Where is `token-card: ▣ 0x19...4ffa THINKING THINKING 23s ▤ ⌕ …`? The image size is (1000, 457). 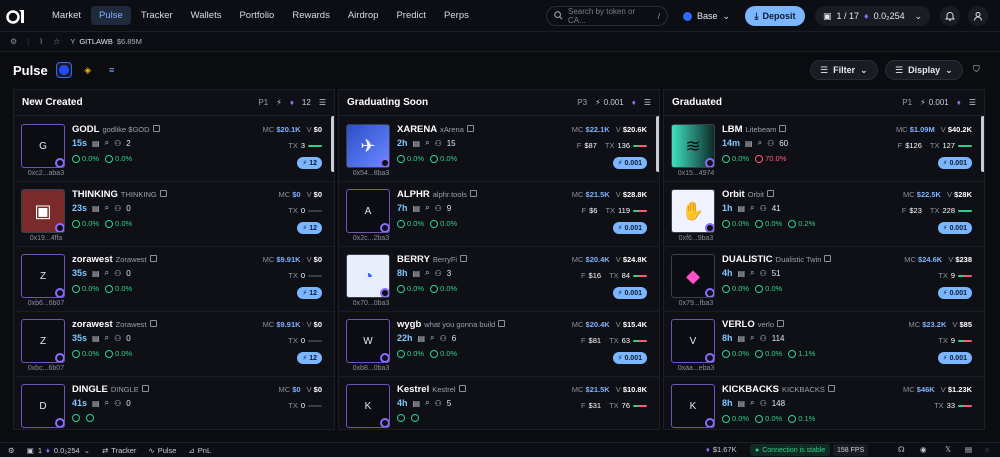 token-card: ▣ 0x19...4ffa THINKING THINKING 23s ▤ ⌕ … is located at coordinates (174, 214).